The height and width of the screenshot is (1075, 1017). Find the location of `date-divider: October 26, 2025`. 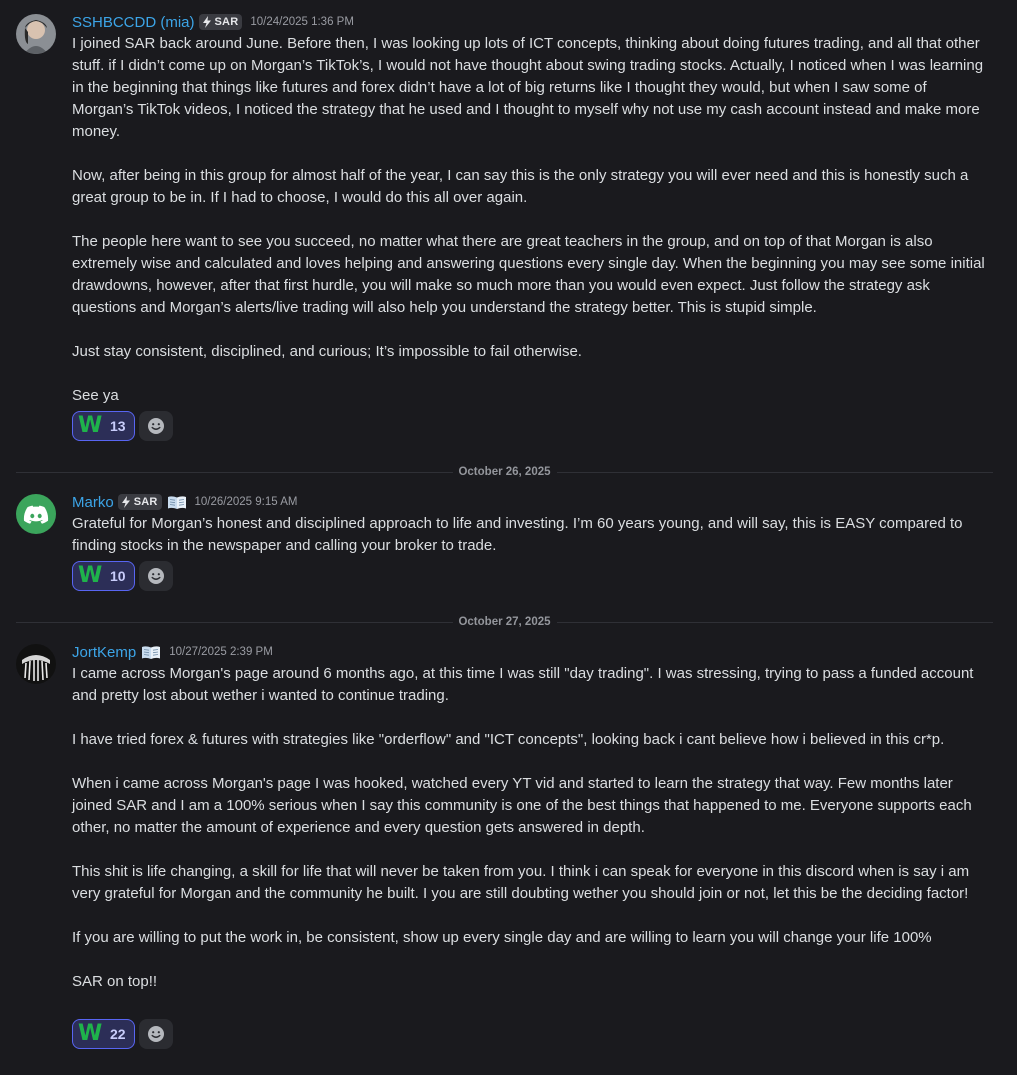

date-divider: October 26, 2025 is located at coordinates (504, 472).